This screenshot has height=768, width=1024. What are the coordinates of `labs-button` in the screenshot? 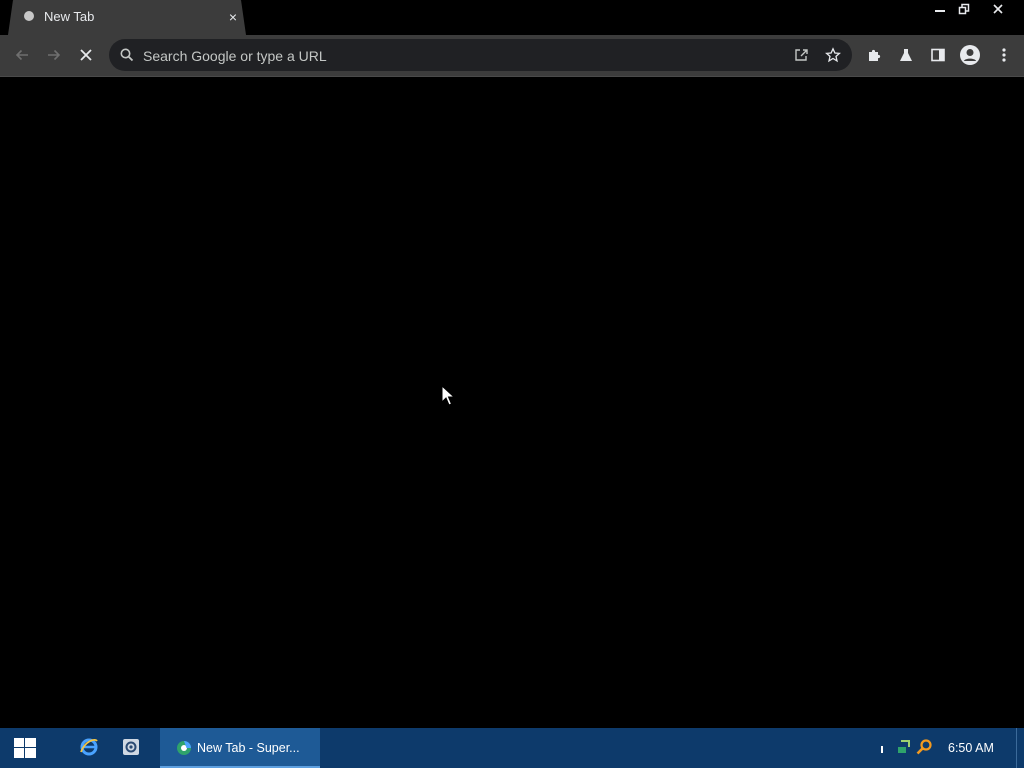 It's located at (906, 55).